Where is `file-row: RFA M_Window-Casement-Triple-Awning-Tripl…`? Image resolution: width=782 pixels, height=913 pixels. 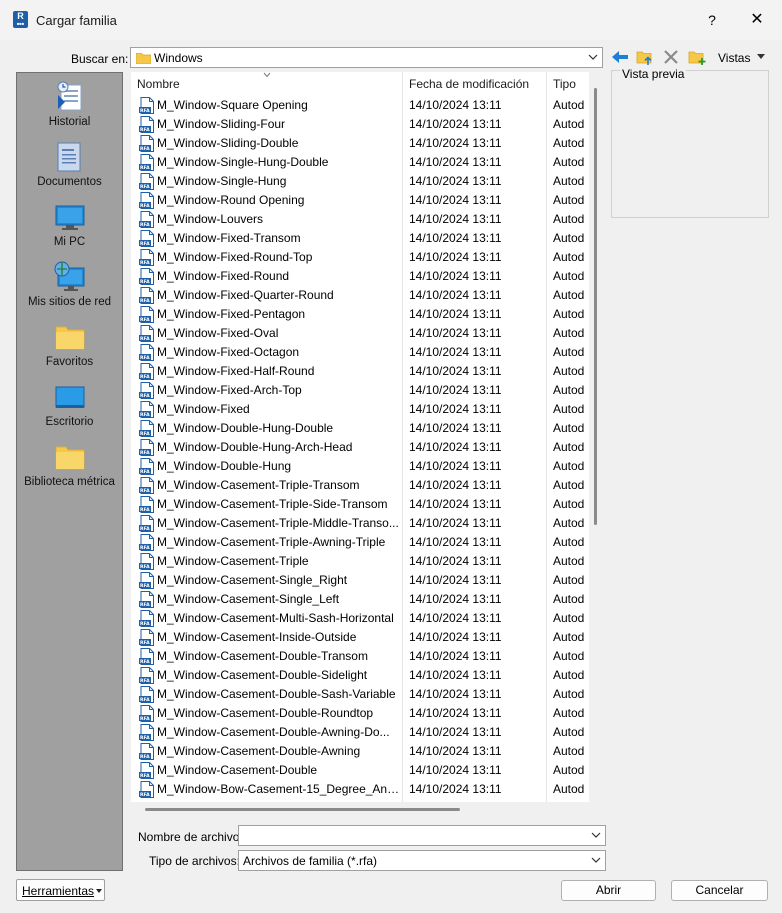 file-row: RFA M_Window-Casement-Triple-Awning-Tripl… is located at coordinates (360, 542).